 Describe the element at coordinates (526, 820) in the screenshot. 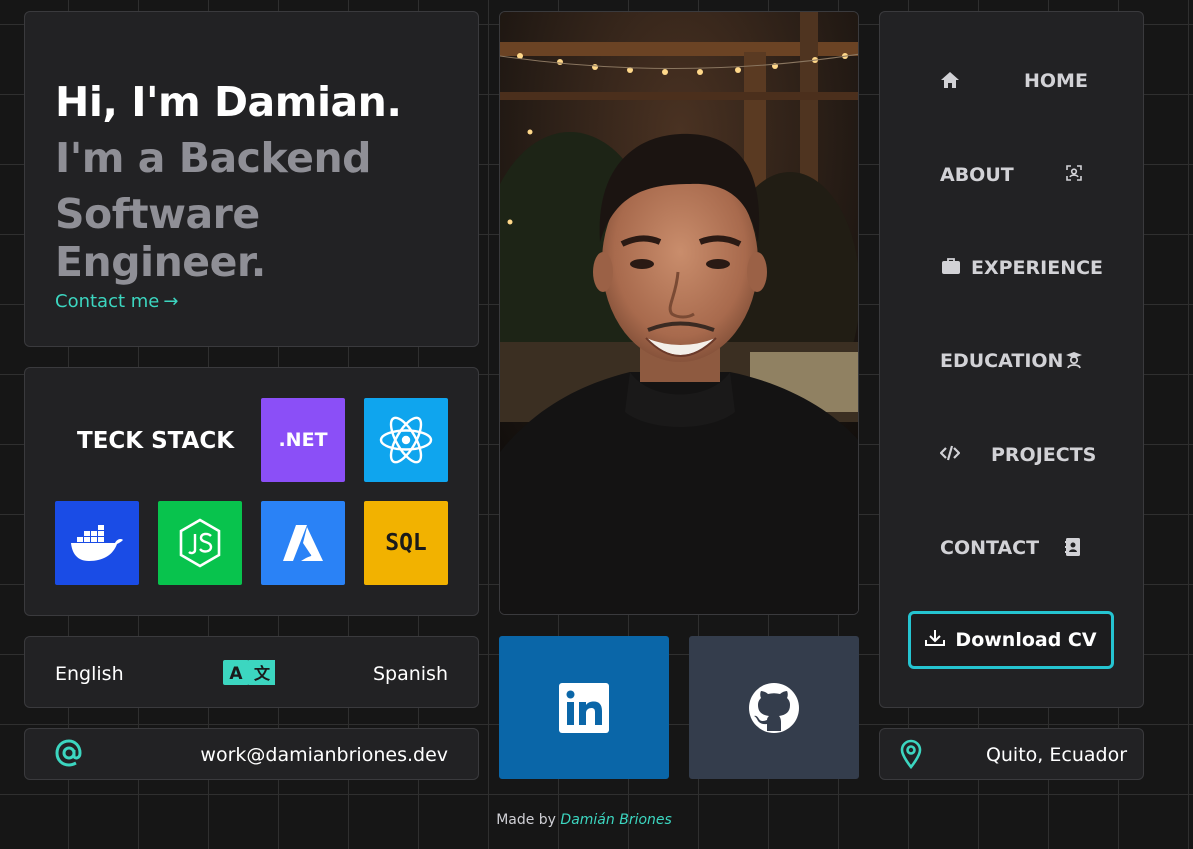

I see `footer-prefix: Made by` at that location.